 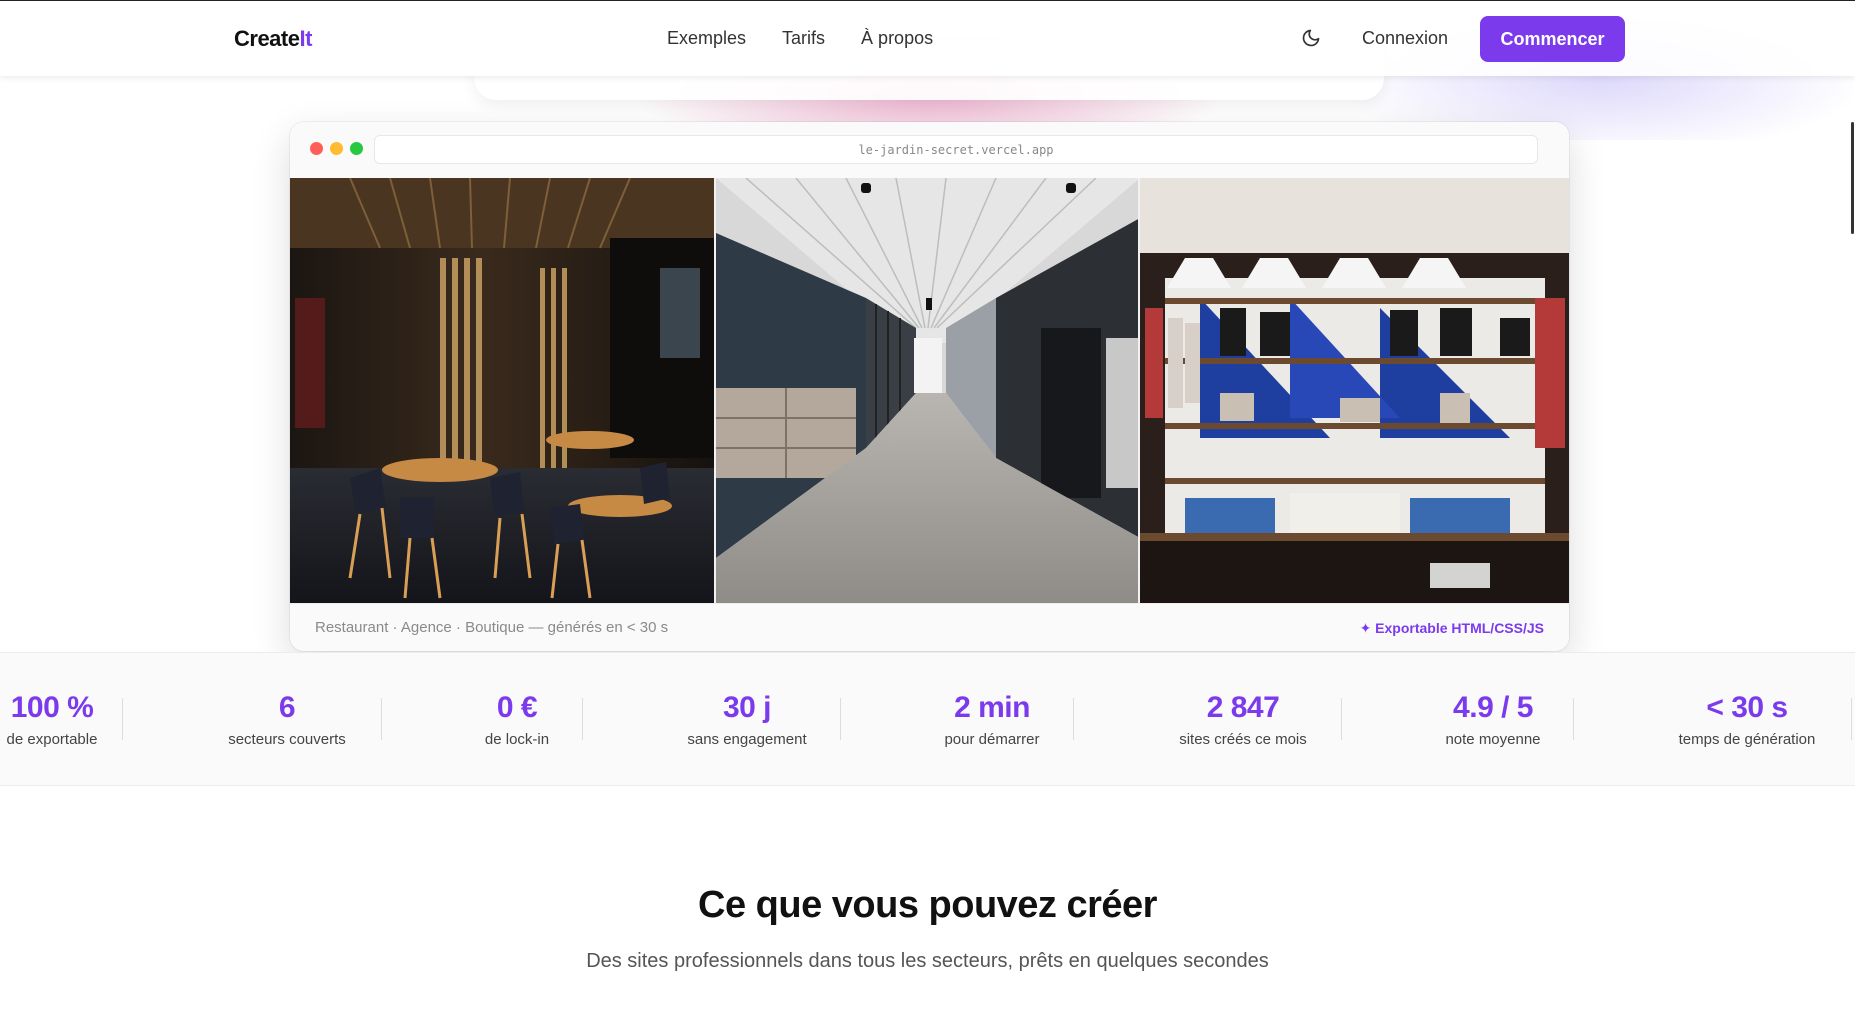 What do you see at coordinates (706, 38) in the screenshot?
I see `nav-link-exemples: Exemples` at bounding box center [706, 38].